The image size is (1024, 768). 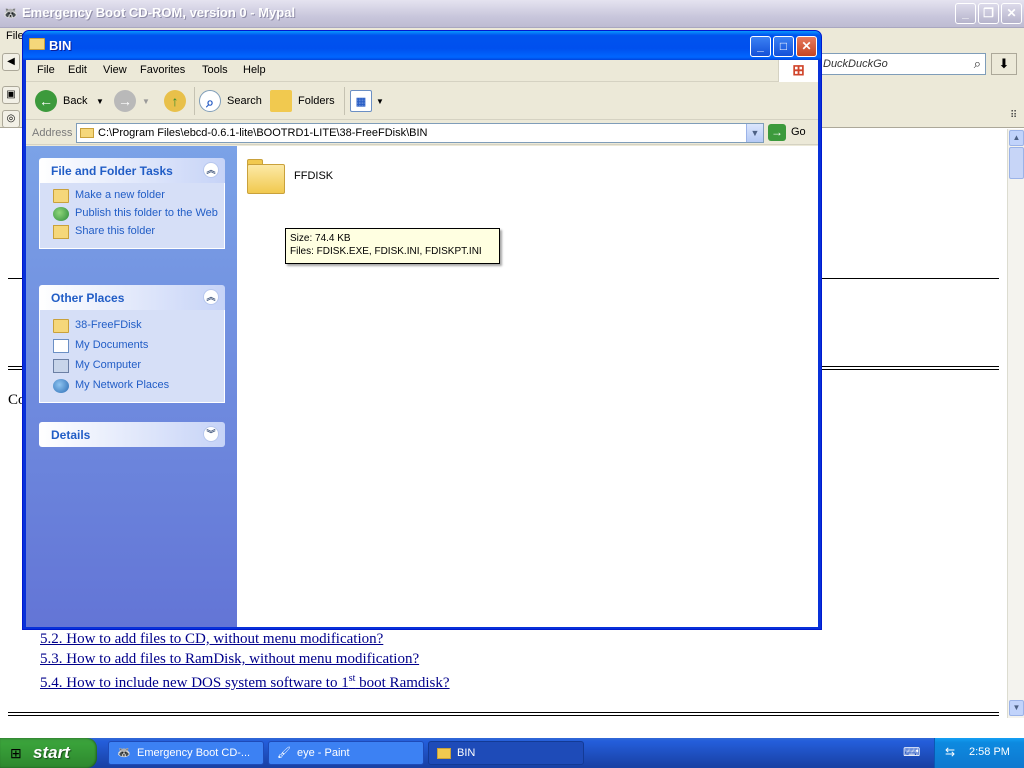 I want to click on back-label: Back, so click(x=75, y=101).